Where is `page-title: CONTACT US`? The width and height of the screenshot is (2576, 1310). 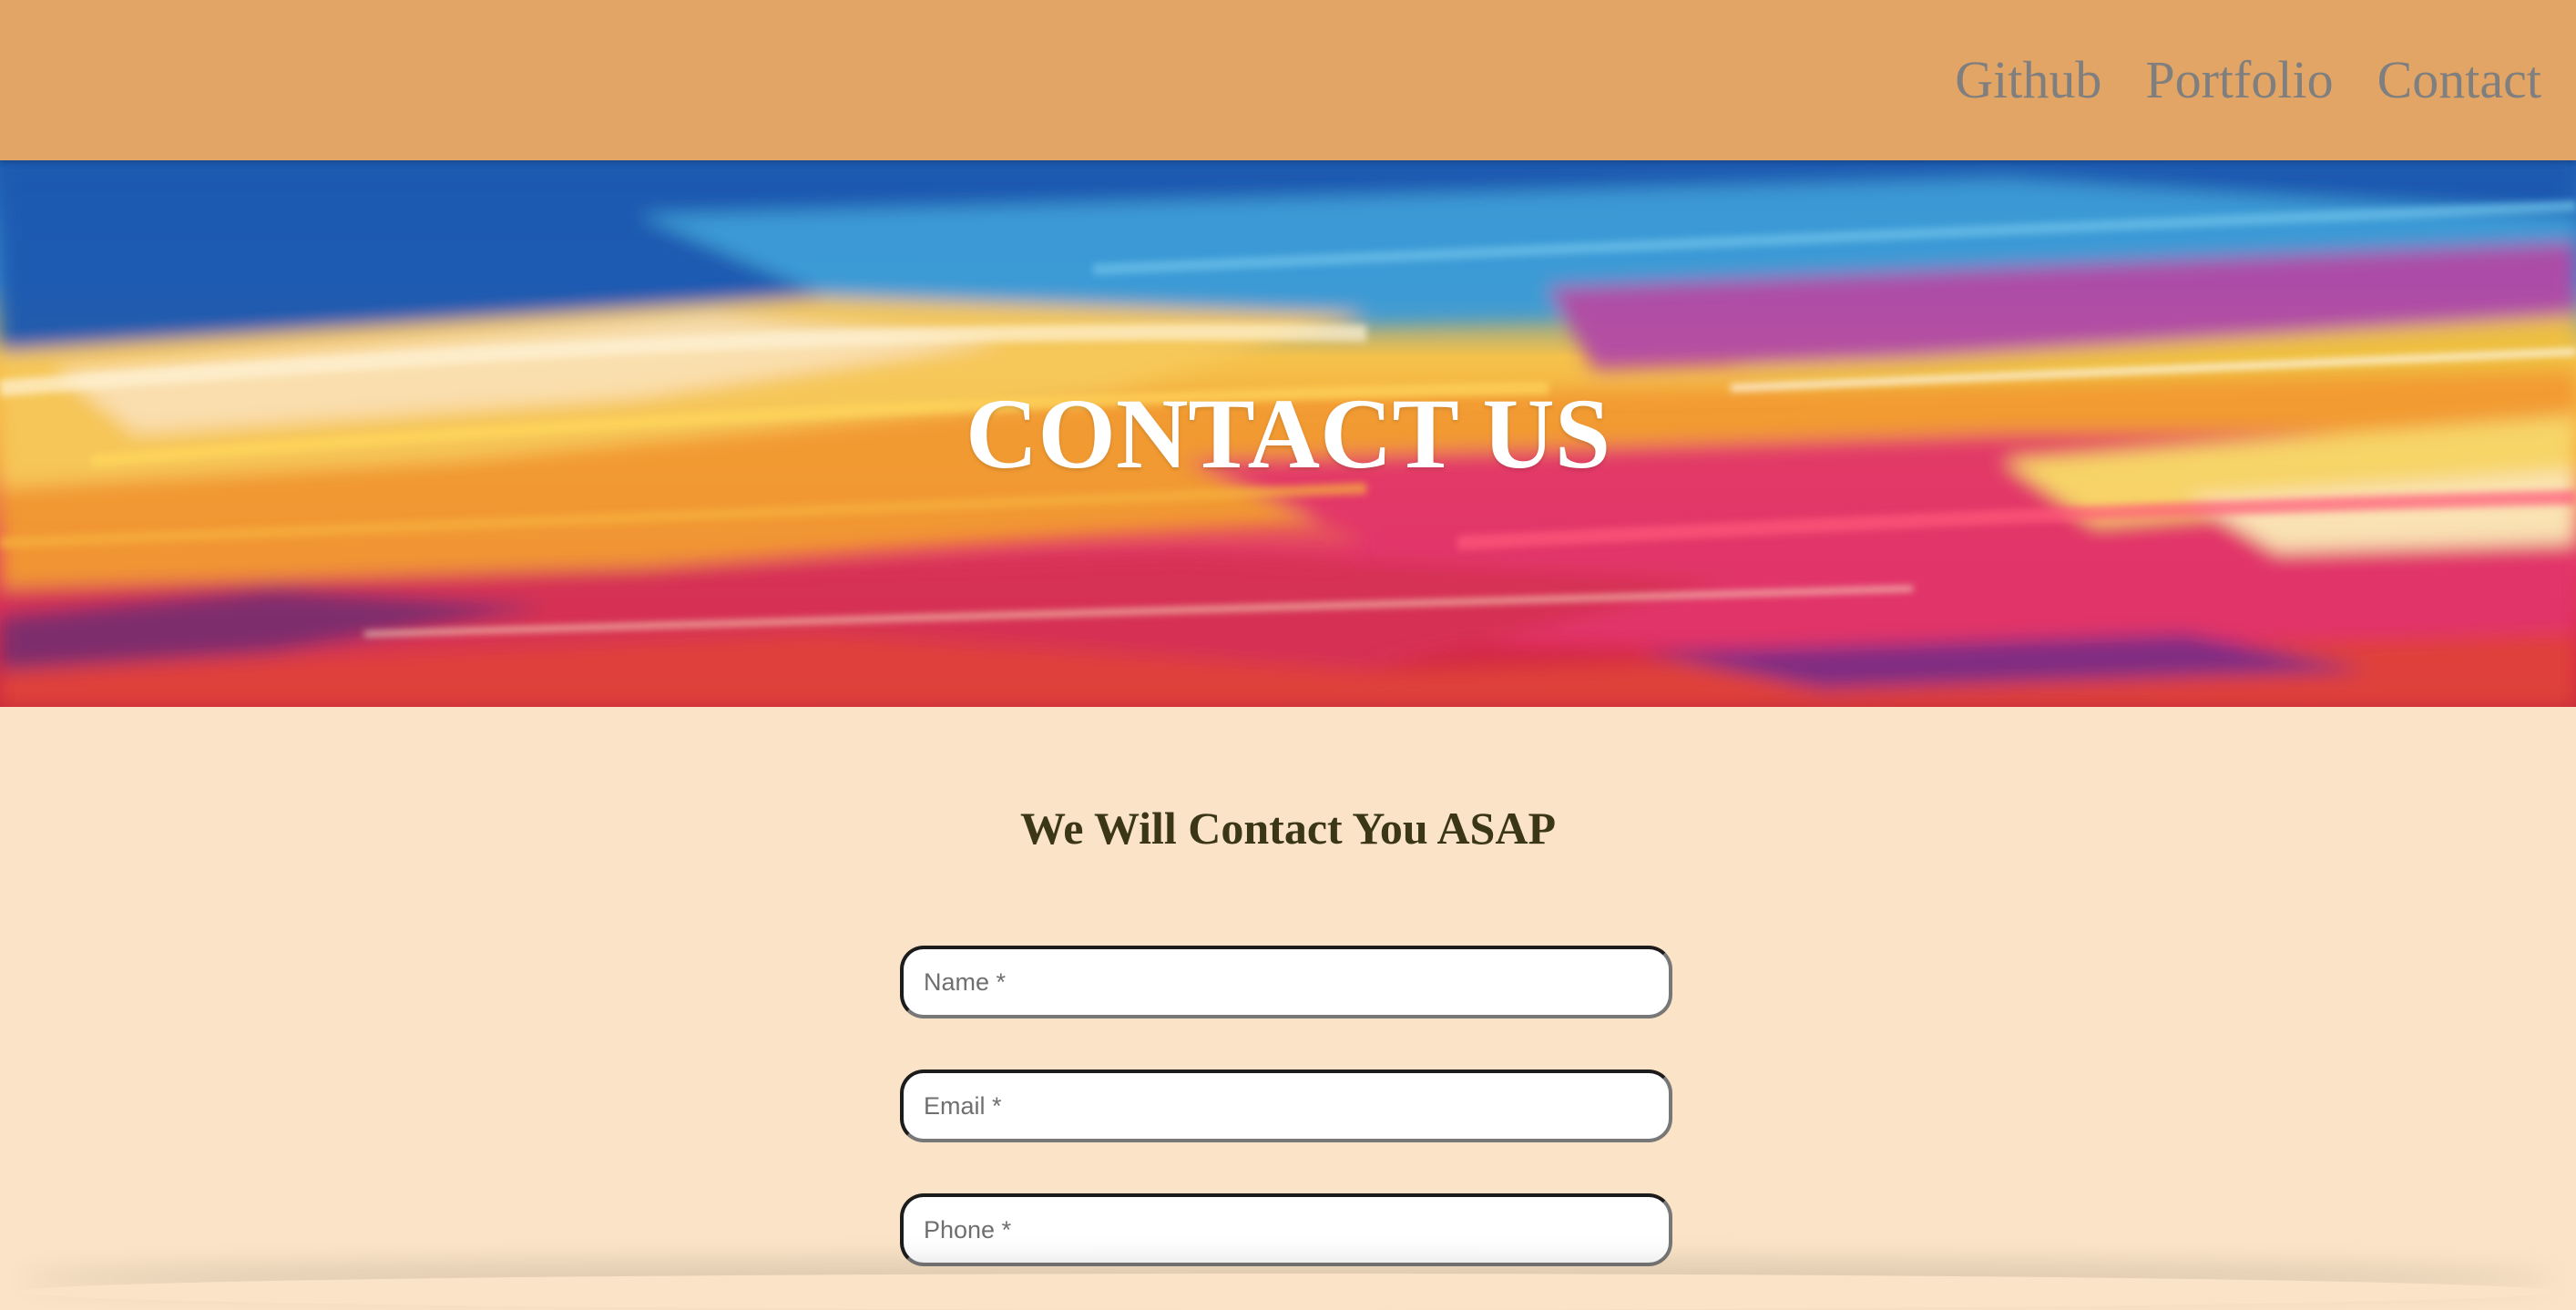 page-title: CONTACT US is located at coordinates (1288, 433).